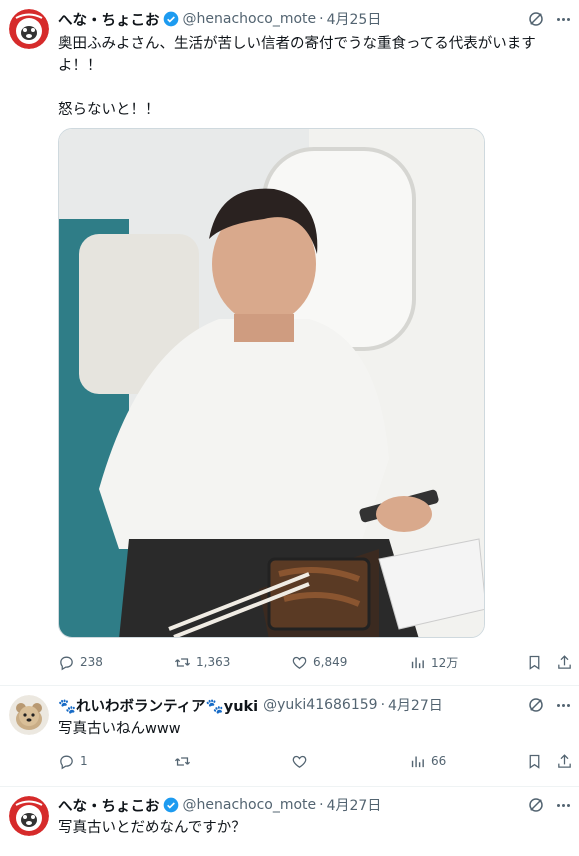 The image size is (579, 856). What do you see at coordinates (439, 761) in the screenshot?
I see `views-count: 66` at bounding box center [439, 761].